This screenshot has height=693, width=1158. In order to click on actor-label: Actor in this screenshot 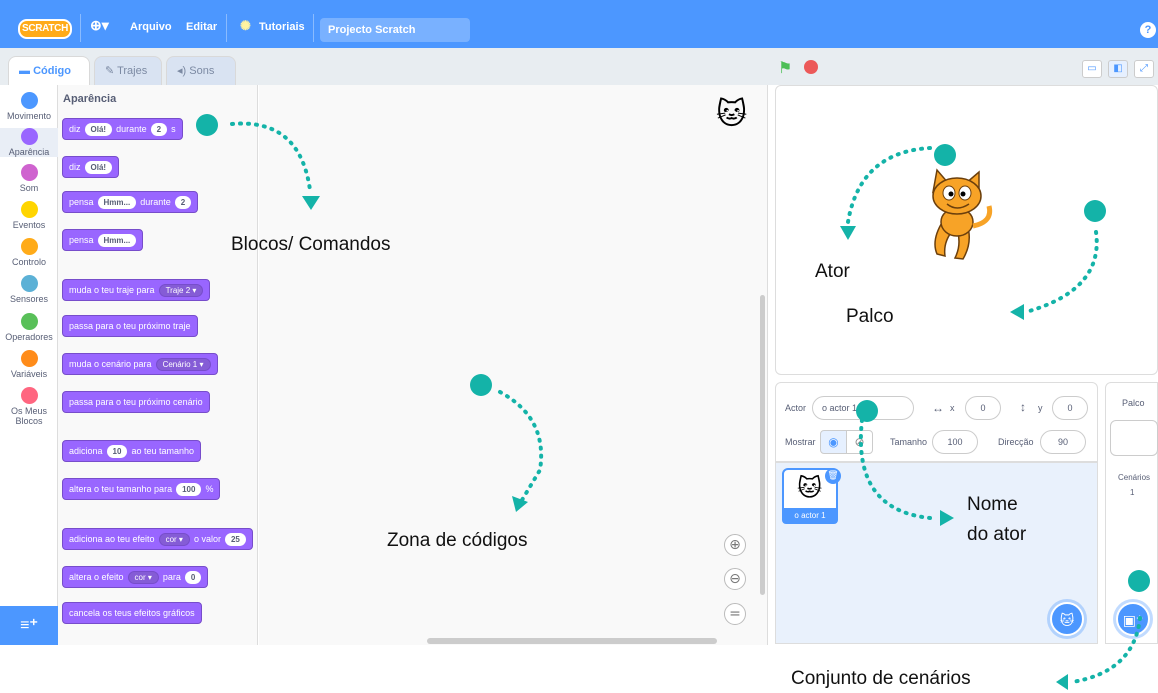, I will do `click(796, 408)`.